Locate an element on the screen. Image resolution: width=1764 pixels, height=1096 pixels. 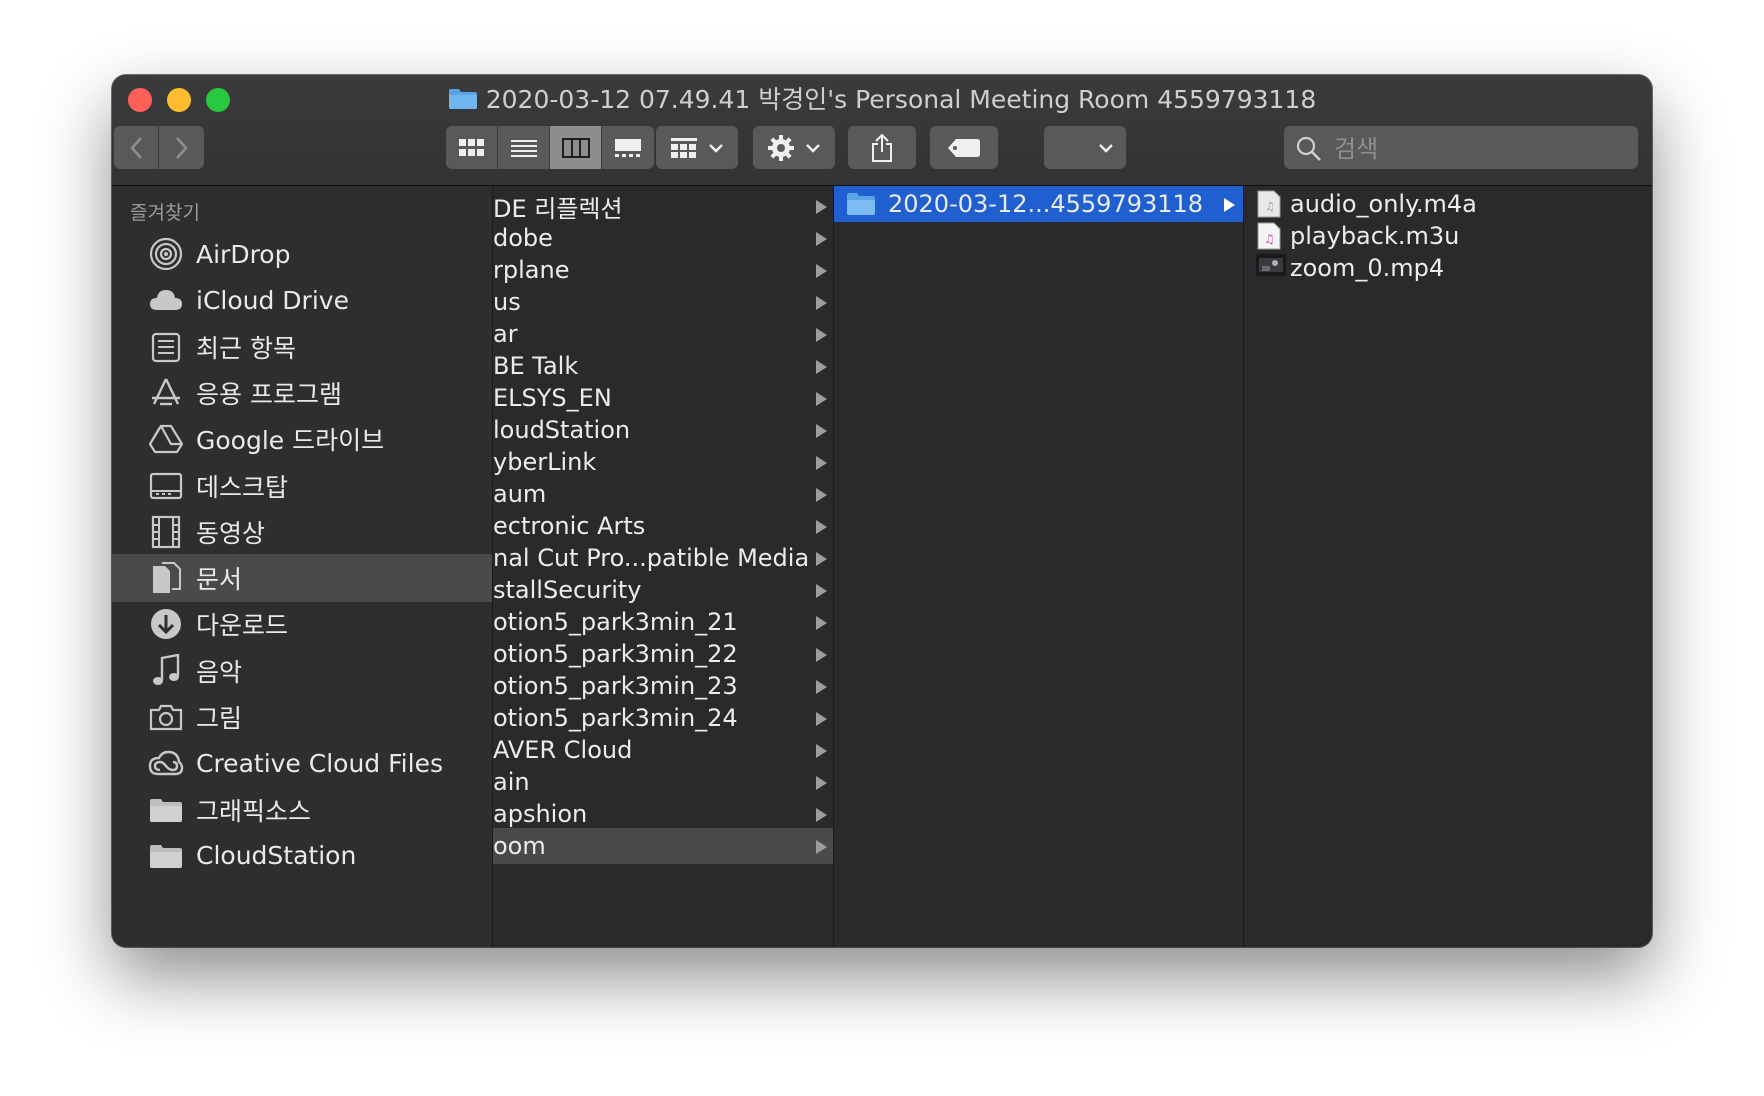
sidebar-item: 그림 is located at coordinates (302, 717).